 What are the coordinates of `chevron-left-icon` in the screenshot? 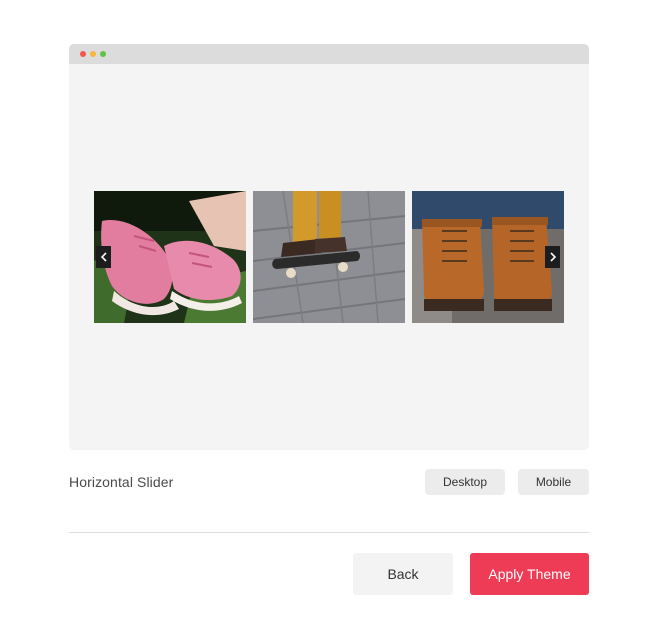 It's located at (103, 257).